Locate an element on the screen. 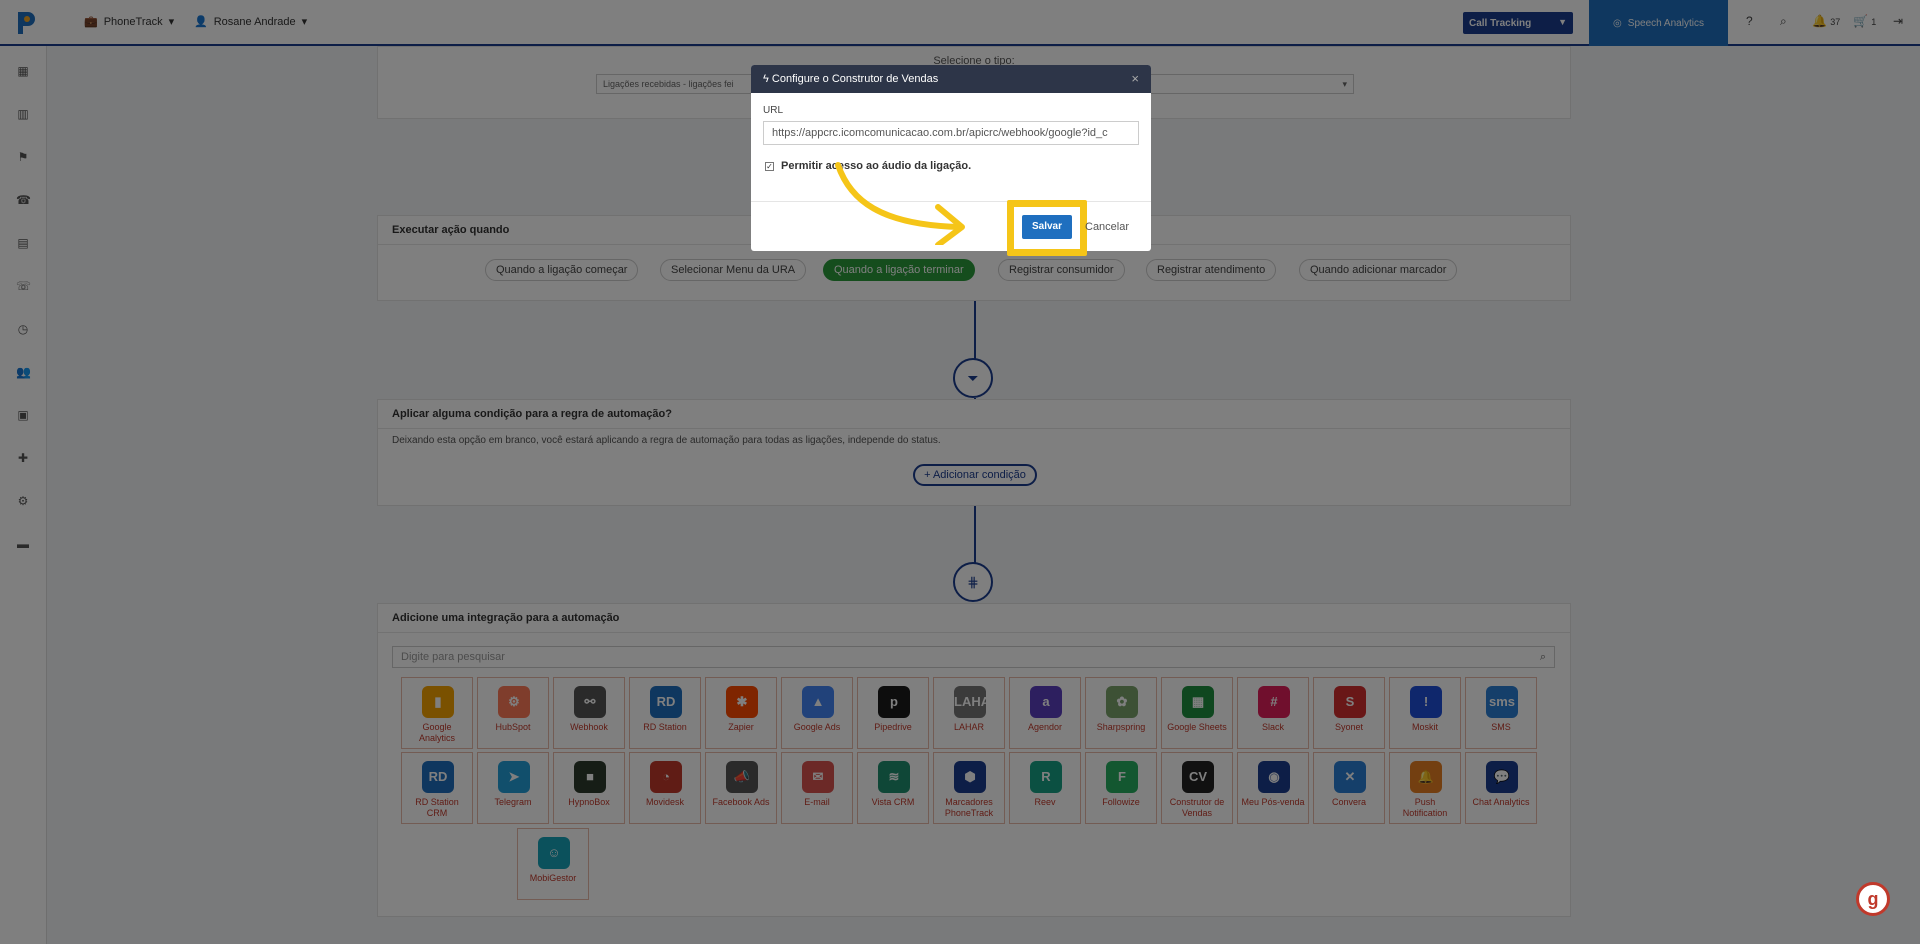 This screenshot has height=944, width=1920. cancel-button: Cancelar is located at coordinates (1107, 227).